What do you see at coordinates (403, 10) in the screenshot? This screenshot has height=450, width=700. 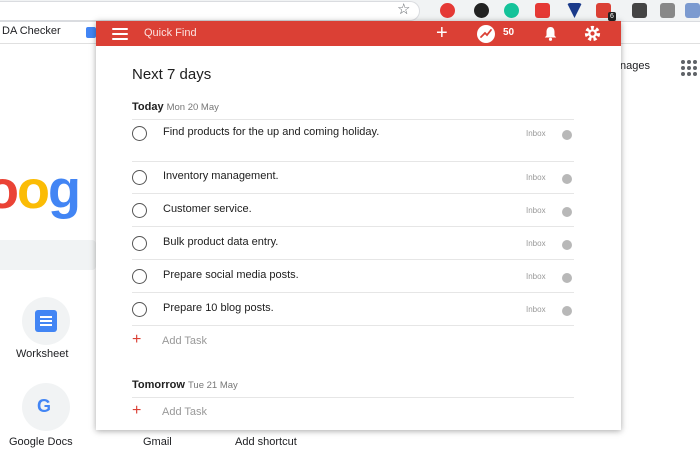 I see `bookmark-star-icon: ☆` at bounding box center [403, 10].